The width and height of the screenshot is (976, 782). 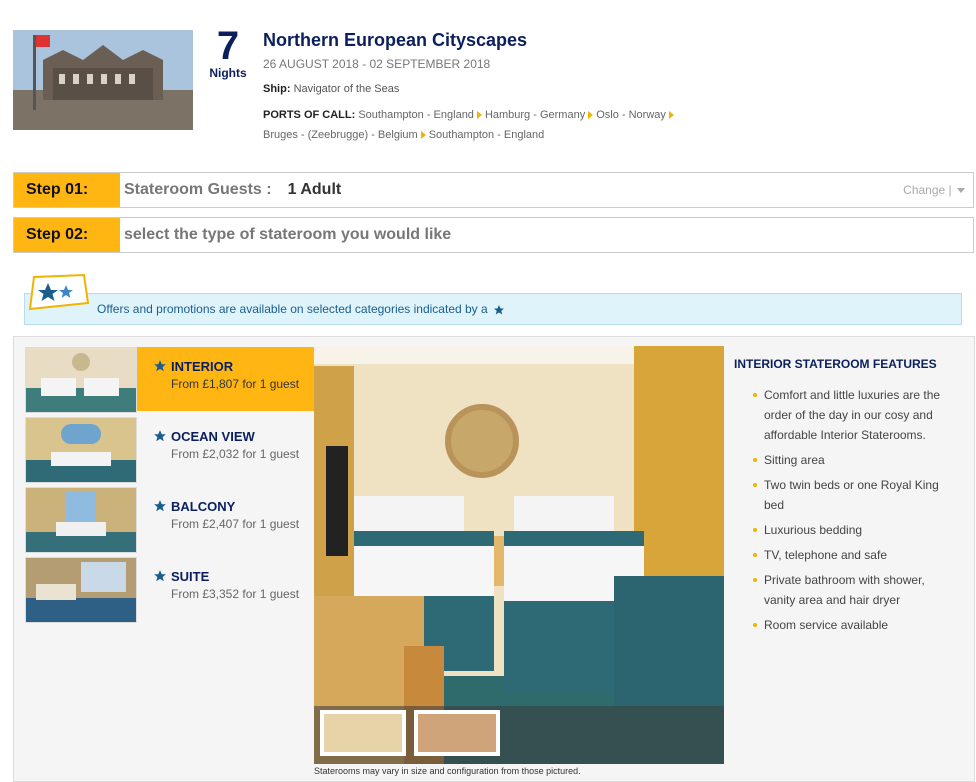 I want to click on step-tag: Step 01:, so click(x=67, y=190).